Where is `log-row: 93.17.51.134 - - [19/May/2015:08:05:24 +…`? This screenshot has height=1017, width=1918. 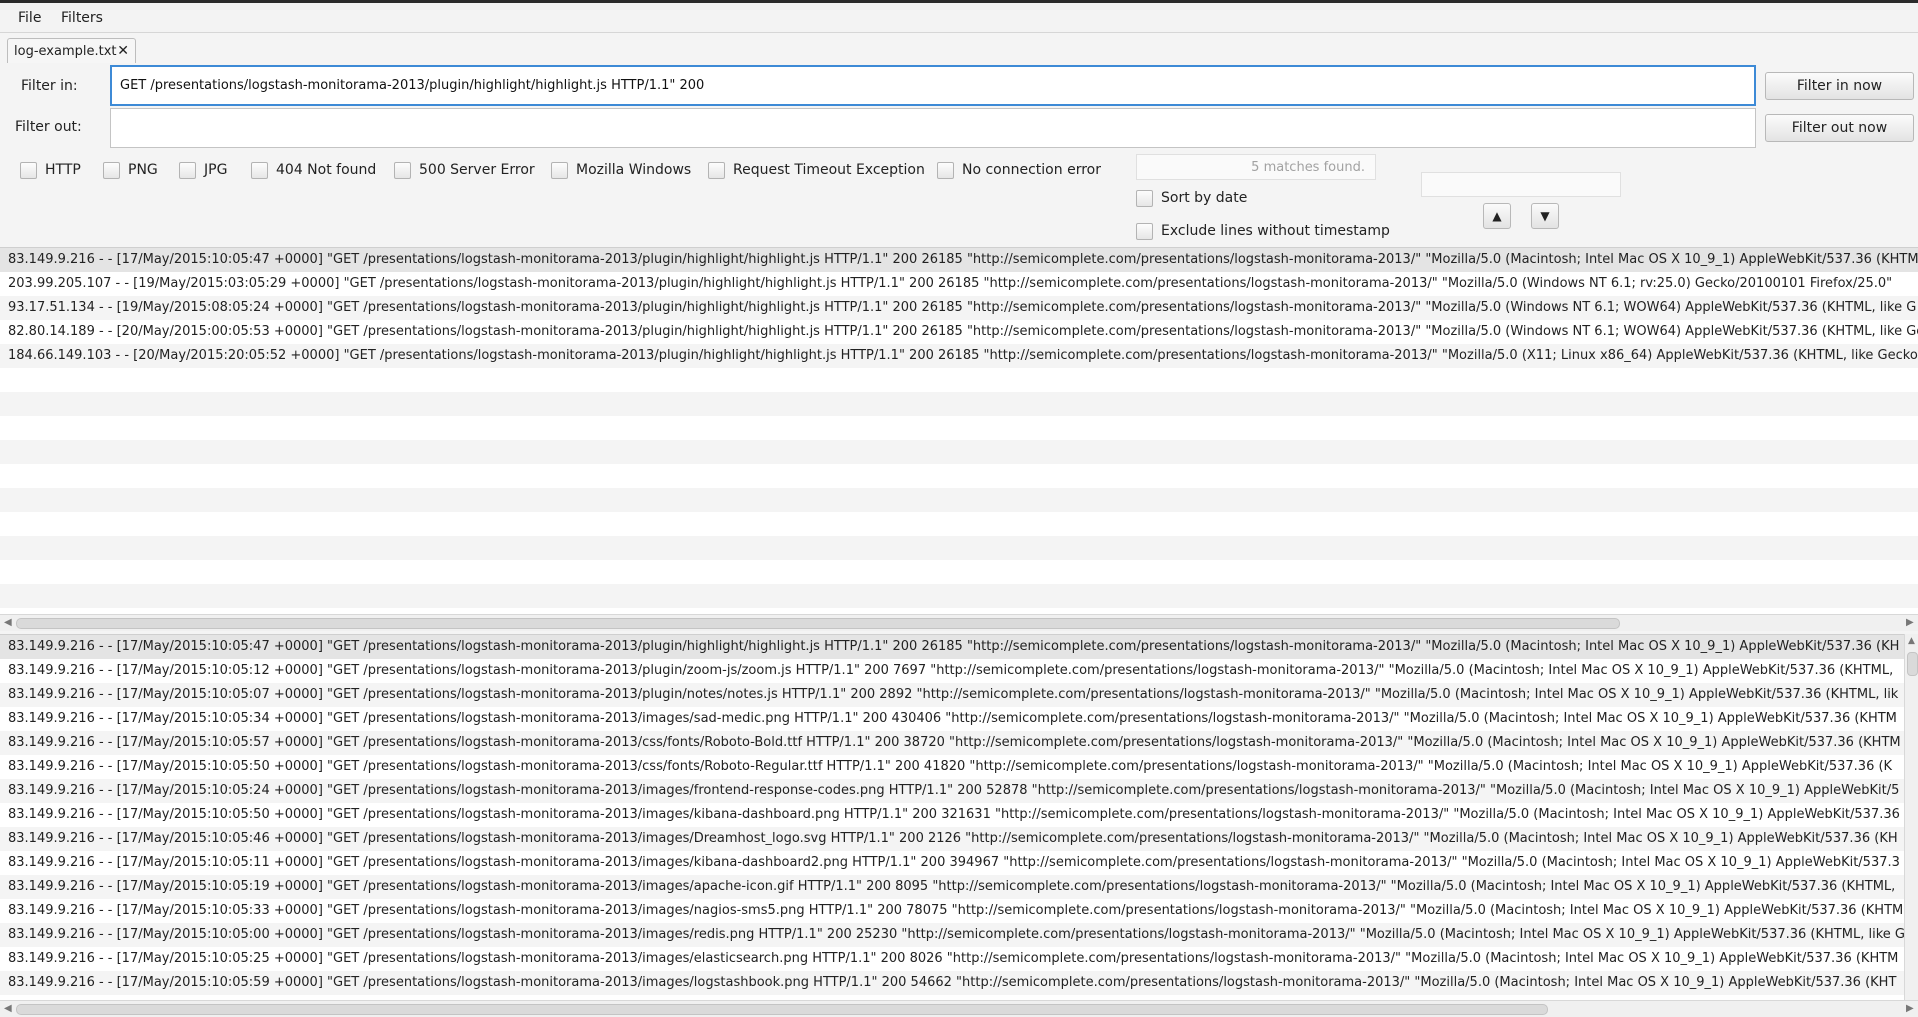 log-row: 93.17.51.134 - - [19/May/2015:08:05:24 +… is located at coordinates (959, 308).